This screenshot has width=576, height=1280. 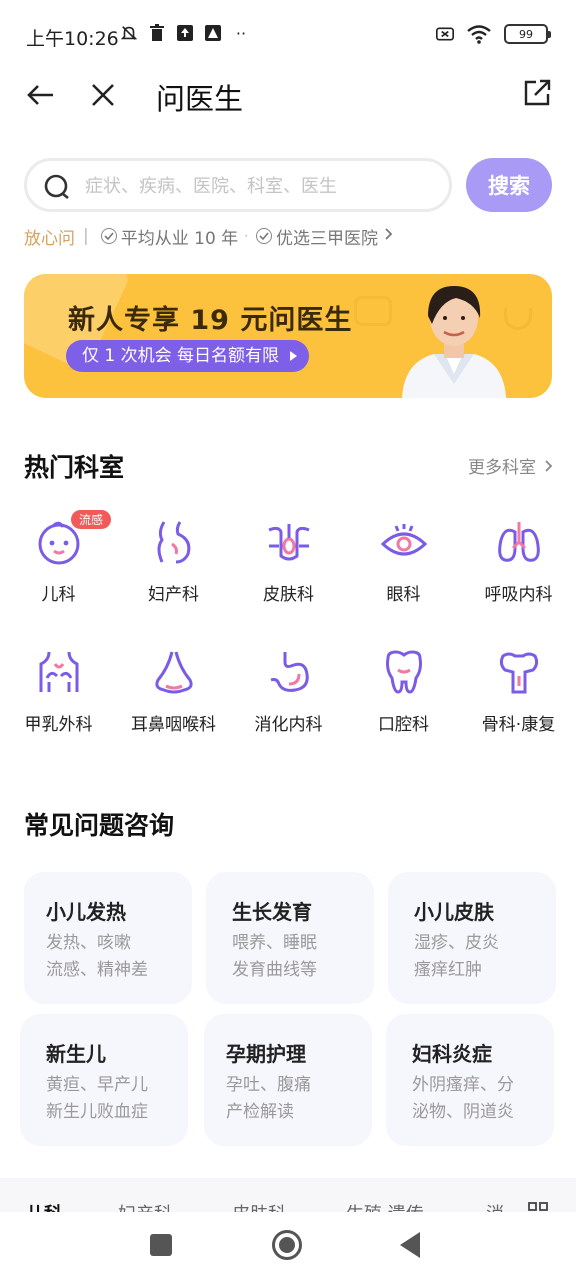 What do you see at coordinates (538, 1207) in the screenshot?
I see `grid-menu-icon` at bounding box center [538, 1207].